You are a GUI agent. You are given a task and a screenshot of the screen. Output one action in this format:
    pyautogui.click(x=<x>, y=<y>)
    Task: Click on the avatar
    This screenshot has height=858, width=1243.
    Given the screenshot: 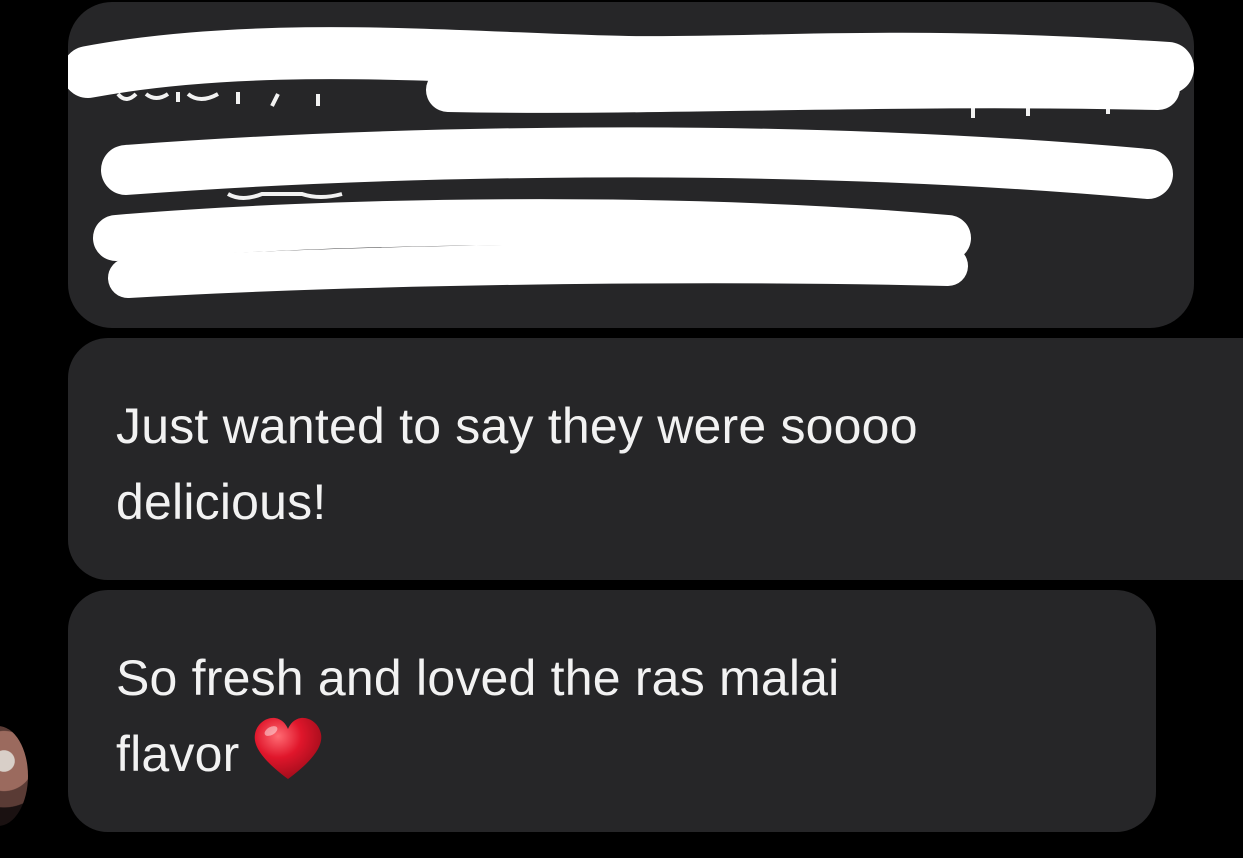 What is the action you would take?
    pyautogui.click(x=14, y=776)
    